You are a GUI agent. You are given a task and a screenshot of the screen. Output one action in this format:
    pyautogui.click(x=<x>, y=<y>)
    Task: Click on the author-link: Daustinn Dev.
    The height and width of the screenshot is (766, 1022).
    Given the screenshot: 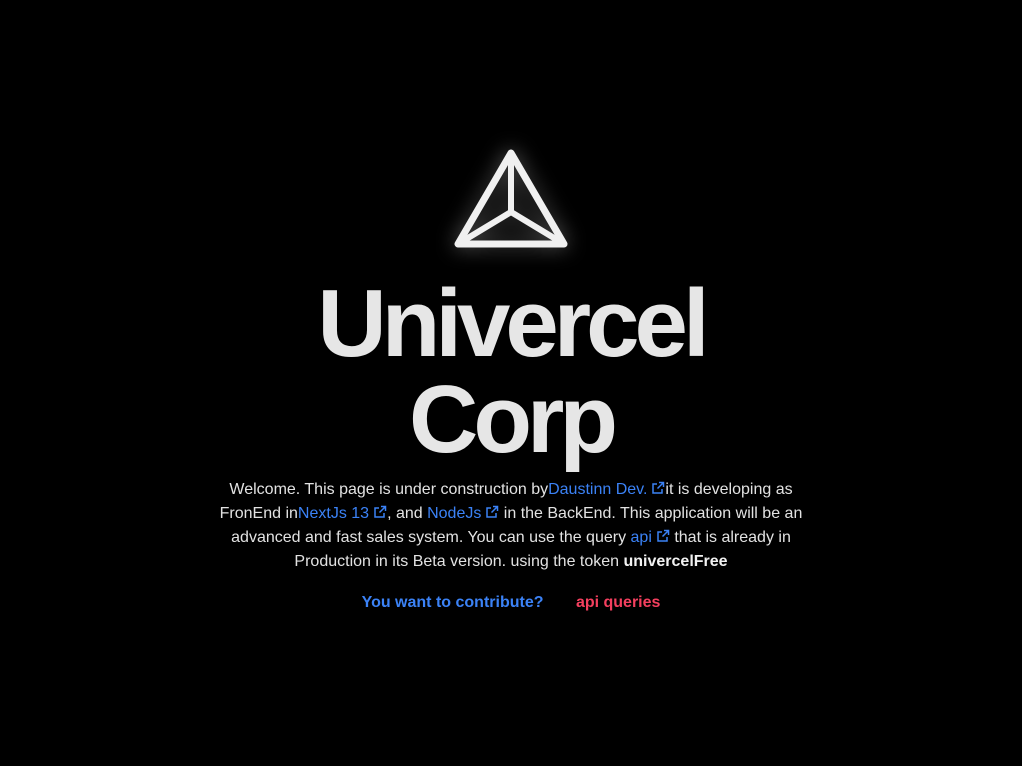 What is the action you would take?
    pyautogui.click(x=606, y=489)
    